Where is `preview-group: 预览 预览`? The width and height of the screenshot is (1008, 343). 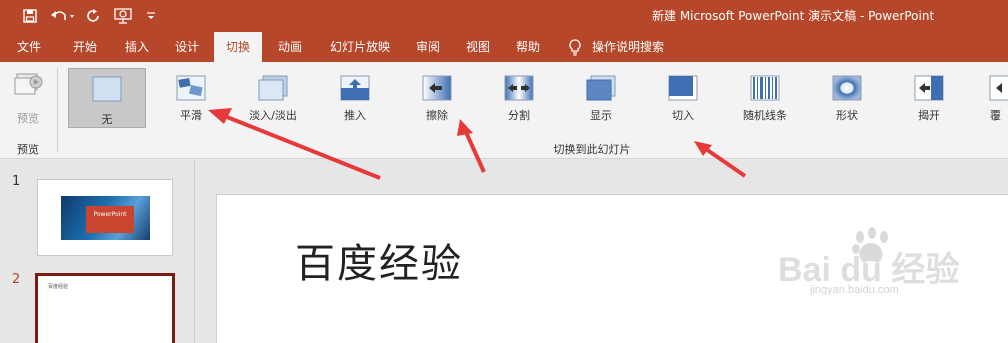
preview-group: 预览 预览 is located at coordinates (28, 110).